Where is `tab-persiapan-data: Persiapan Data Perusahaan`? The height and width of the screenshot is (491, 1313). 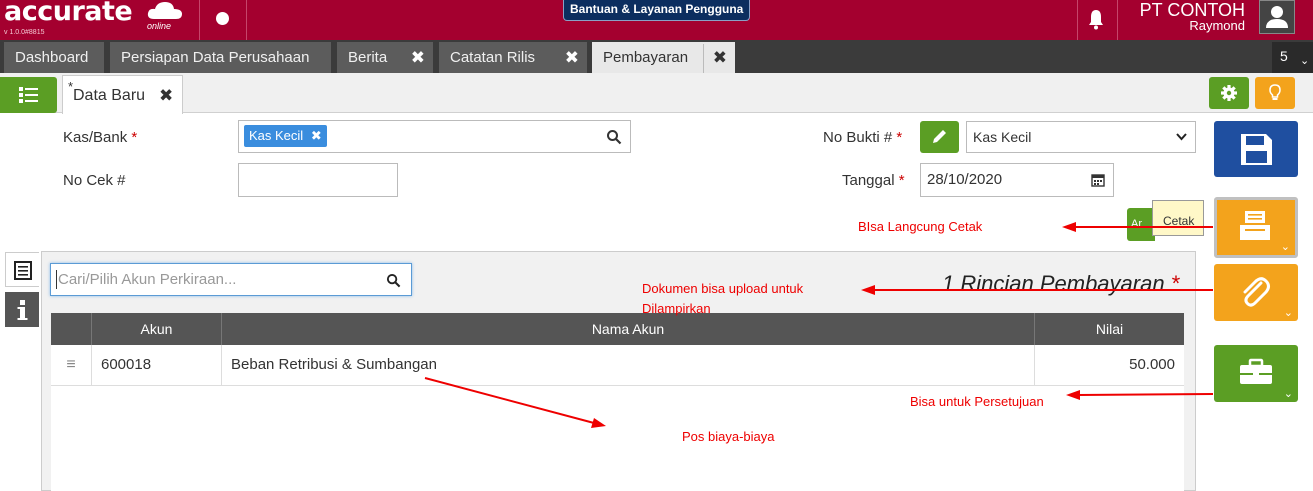 tab-persiapan-data: Persiapan Data Perusahaan is located at coordinates (220, 57).